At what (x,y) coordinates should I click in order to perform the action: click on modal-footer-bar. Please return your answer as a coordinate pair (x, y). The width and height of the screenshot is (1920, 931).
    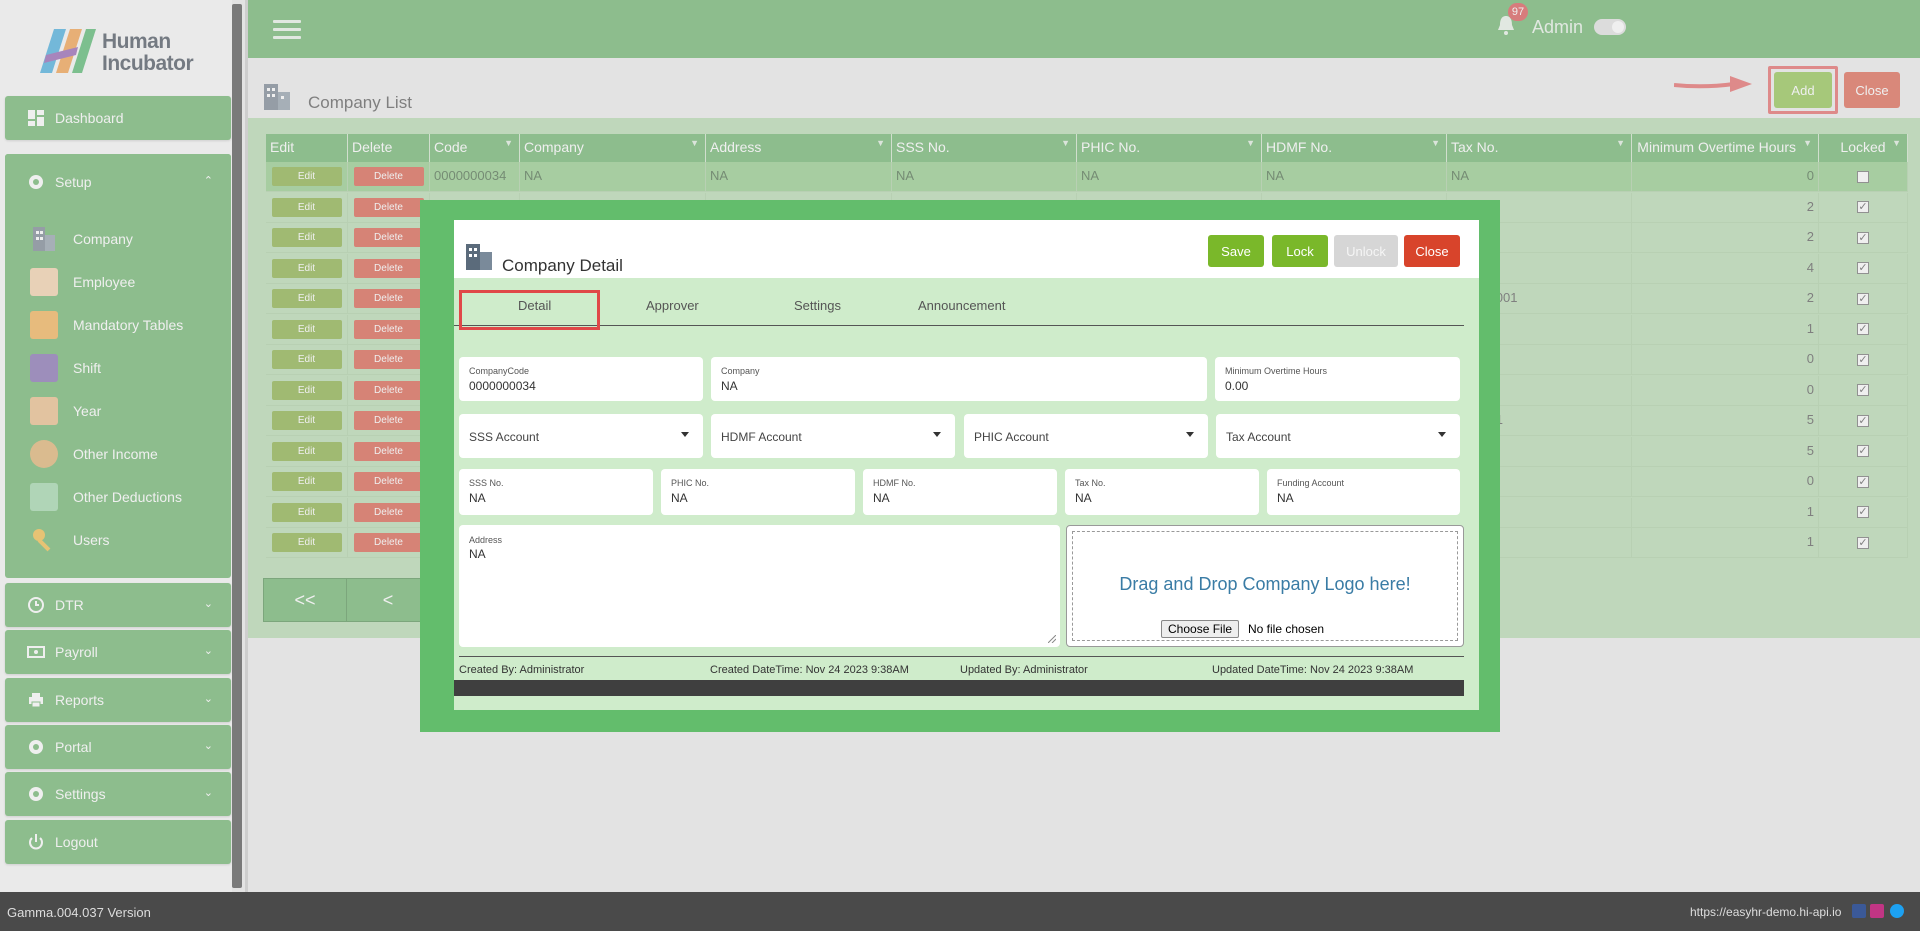
    Looking at the image, I should click on (959, 688).